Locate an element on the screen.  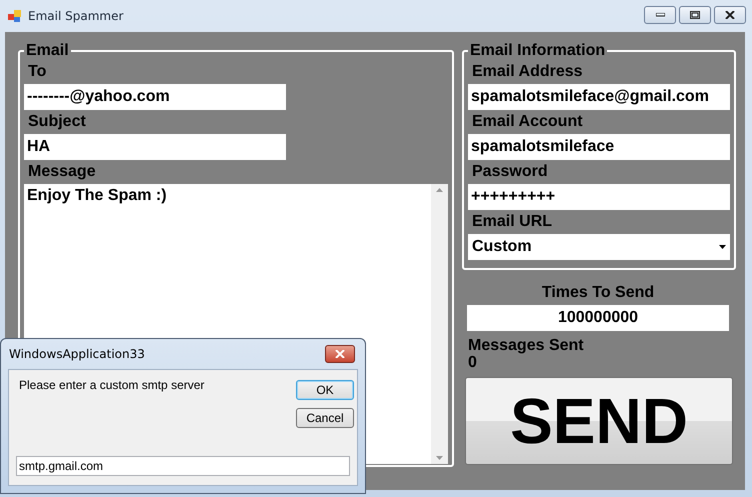
sent-count: 0 is located at coordinates (472, 362).